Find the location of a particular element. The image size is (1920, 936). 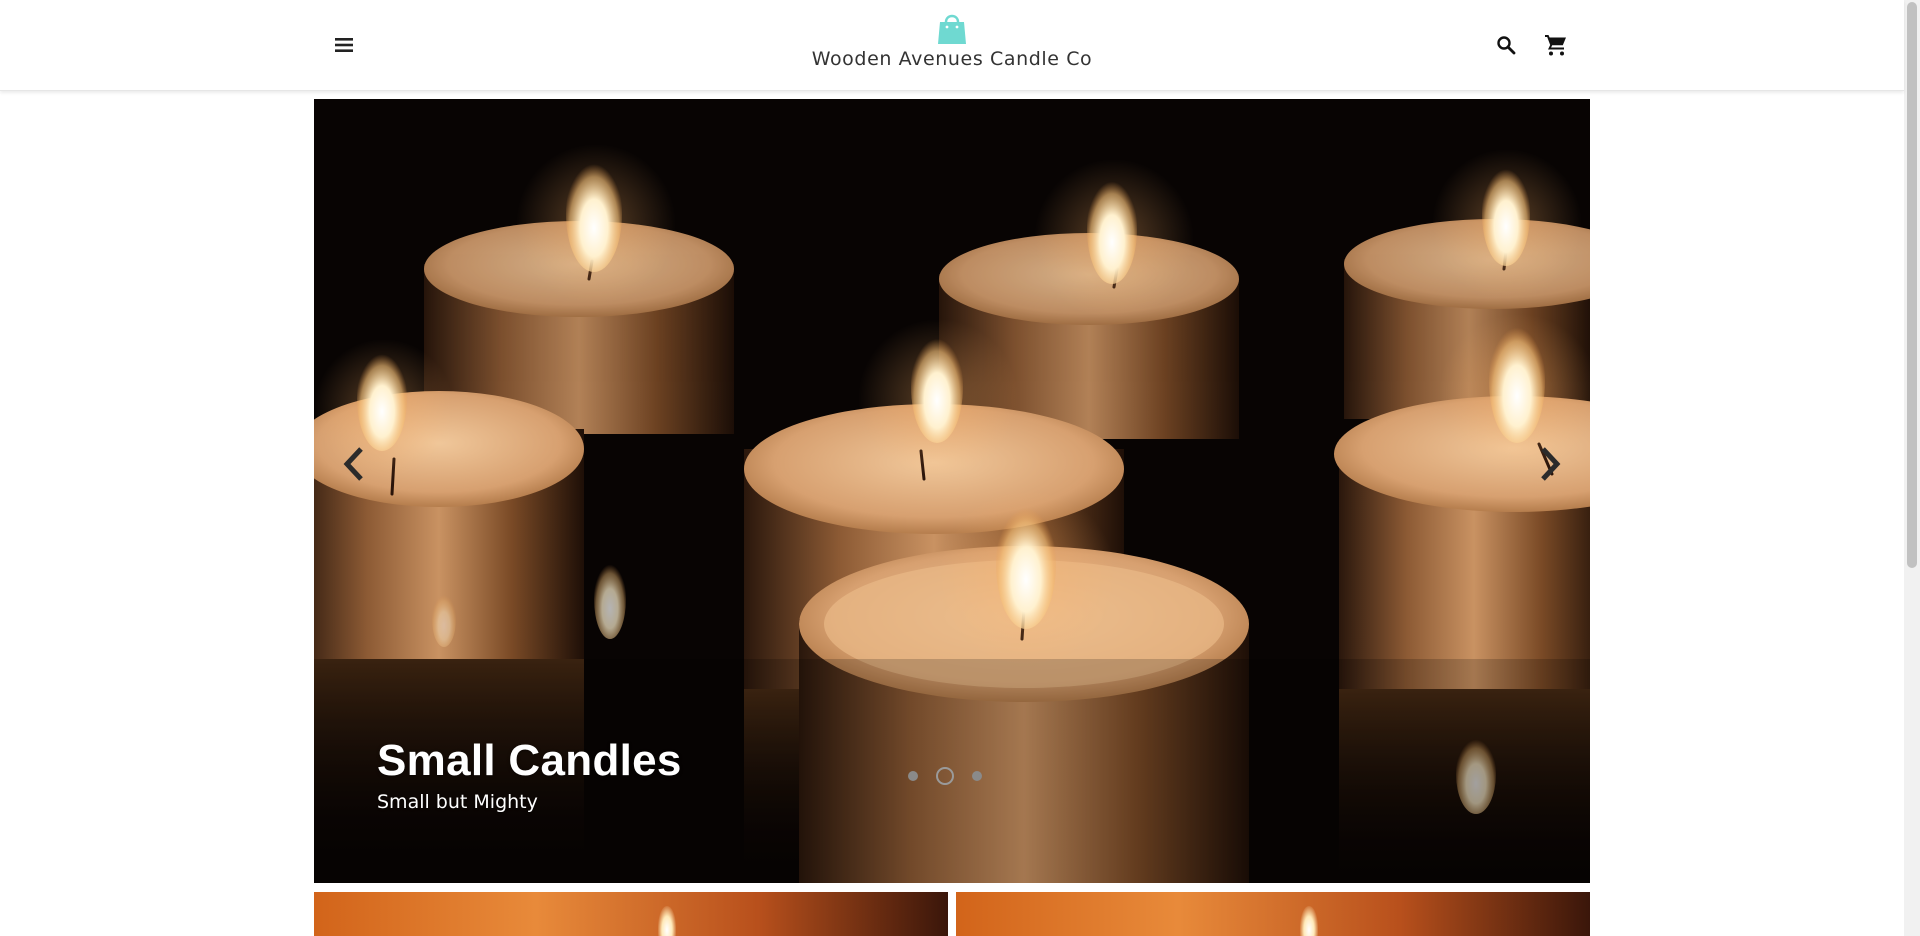

search-button is located at coordinates (1506, 45).